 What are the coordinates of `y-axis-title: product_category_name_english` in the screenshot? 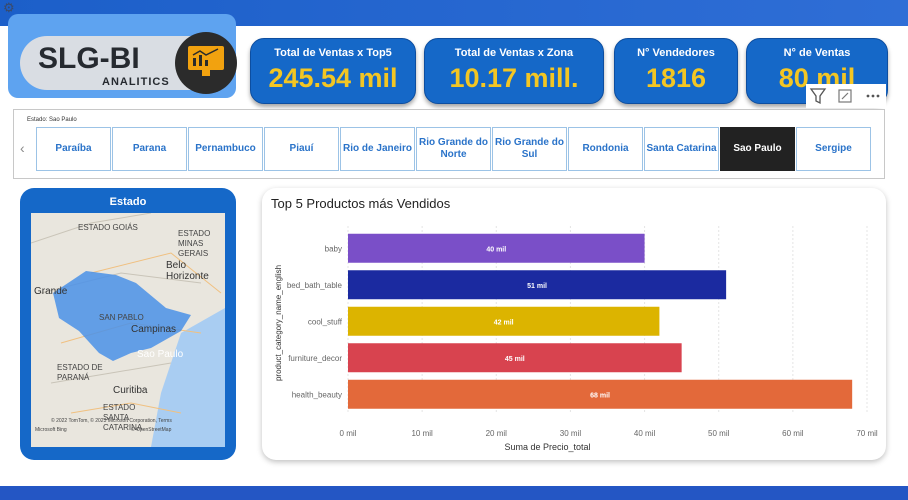 It's located at (278, 323).